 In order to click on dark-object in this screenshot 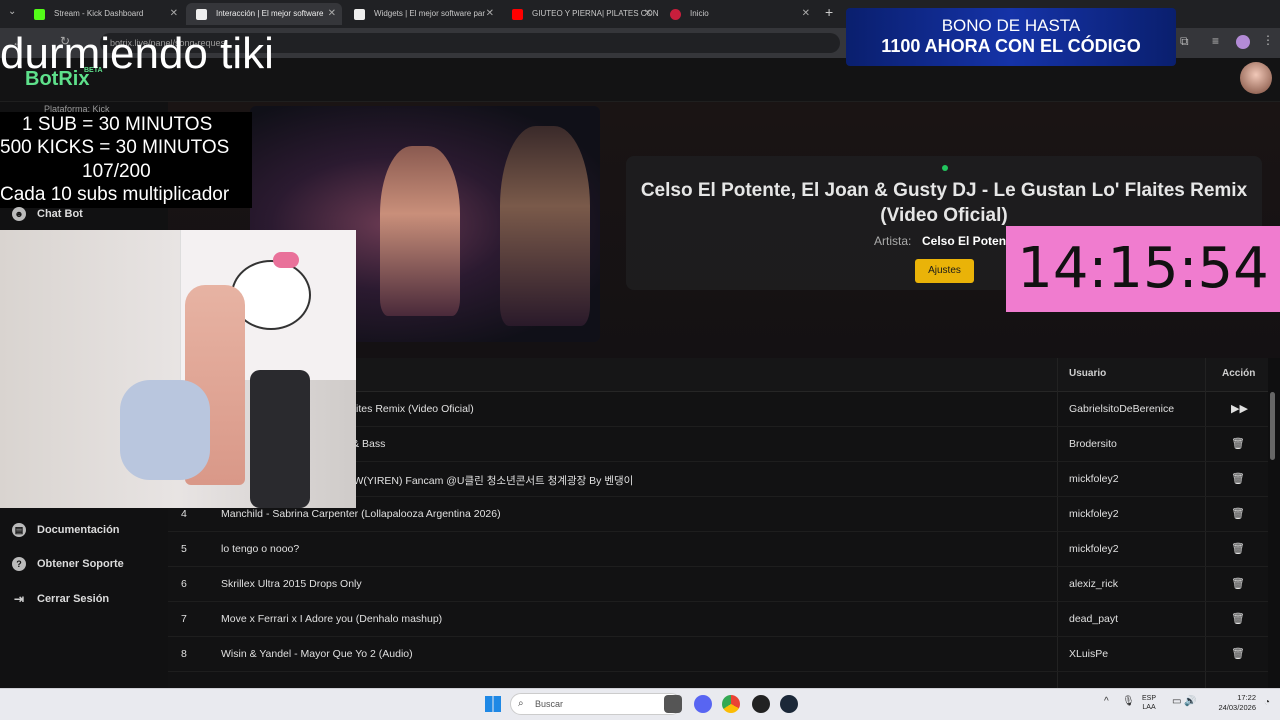, I will do `click(280, 439)`.